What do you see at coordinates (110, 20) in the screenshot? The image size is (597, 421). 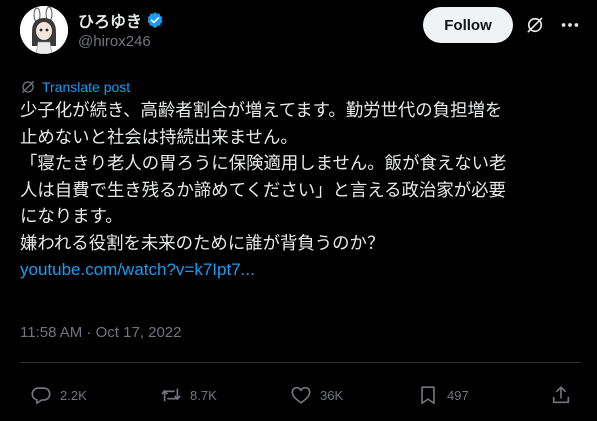 I see `display-name: ひろゆき` at bounding box center [110, 20].